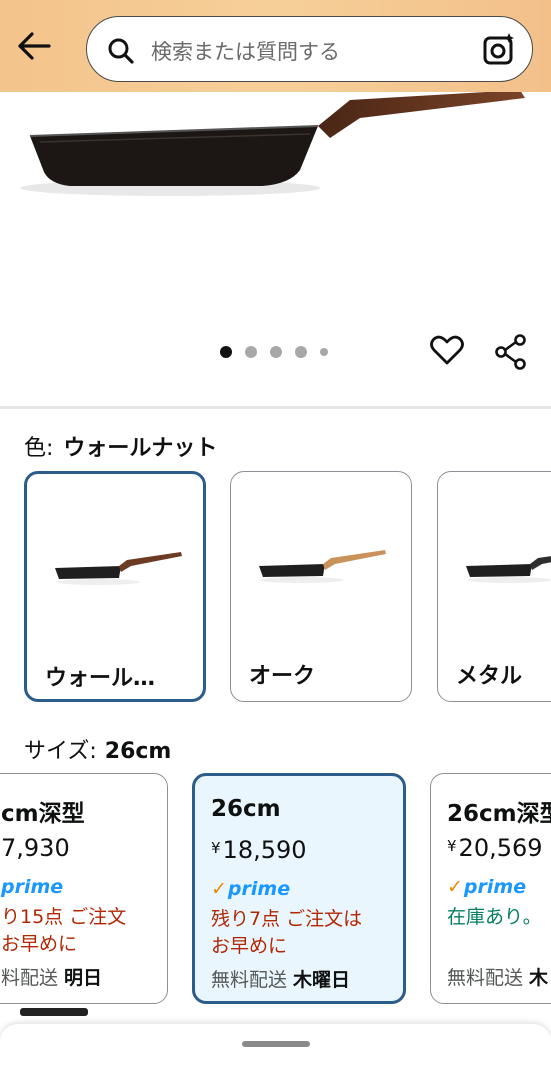 Image resolution: width=551 pixels, height=1080 pixels. I want to click on size-label: サイズ:, so click(60, 751).